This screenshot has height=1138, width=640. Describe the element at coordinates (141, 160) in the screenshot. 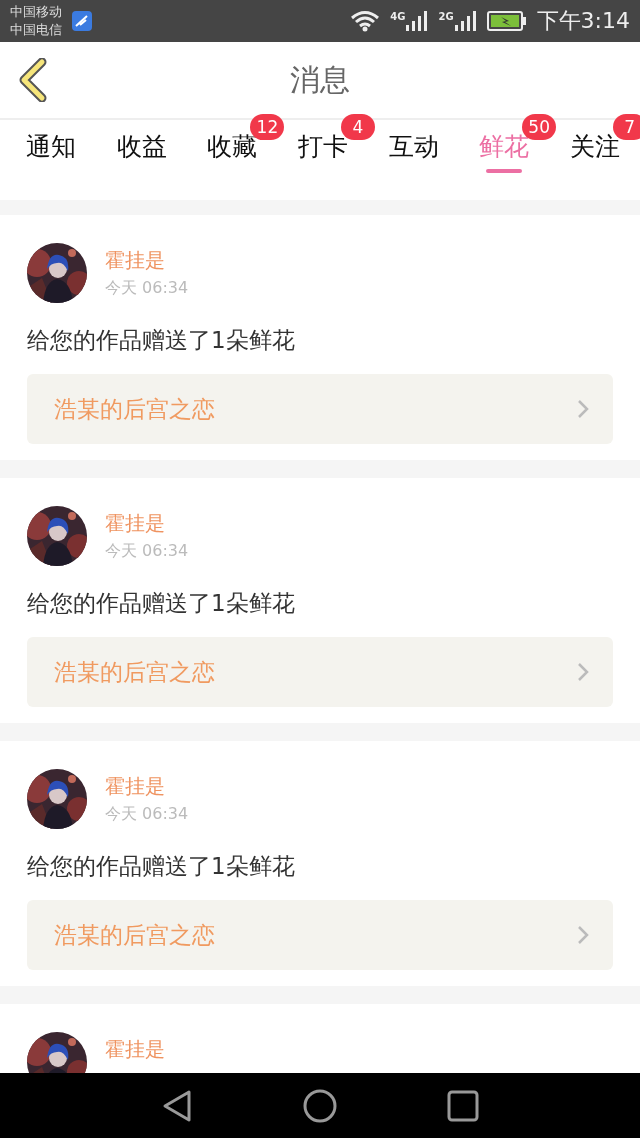

I see `tab: 收益` at that location.